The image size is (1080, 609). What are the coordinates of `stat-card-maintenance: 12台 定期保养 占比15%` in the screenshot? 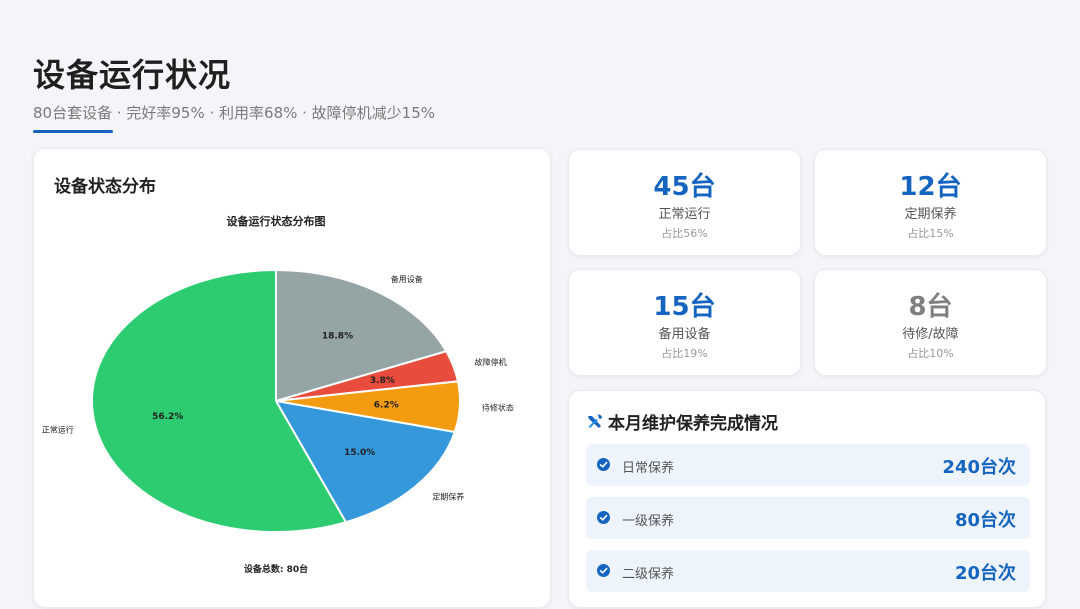 It's located at (930, 202).